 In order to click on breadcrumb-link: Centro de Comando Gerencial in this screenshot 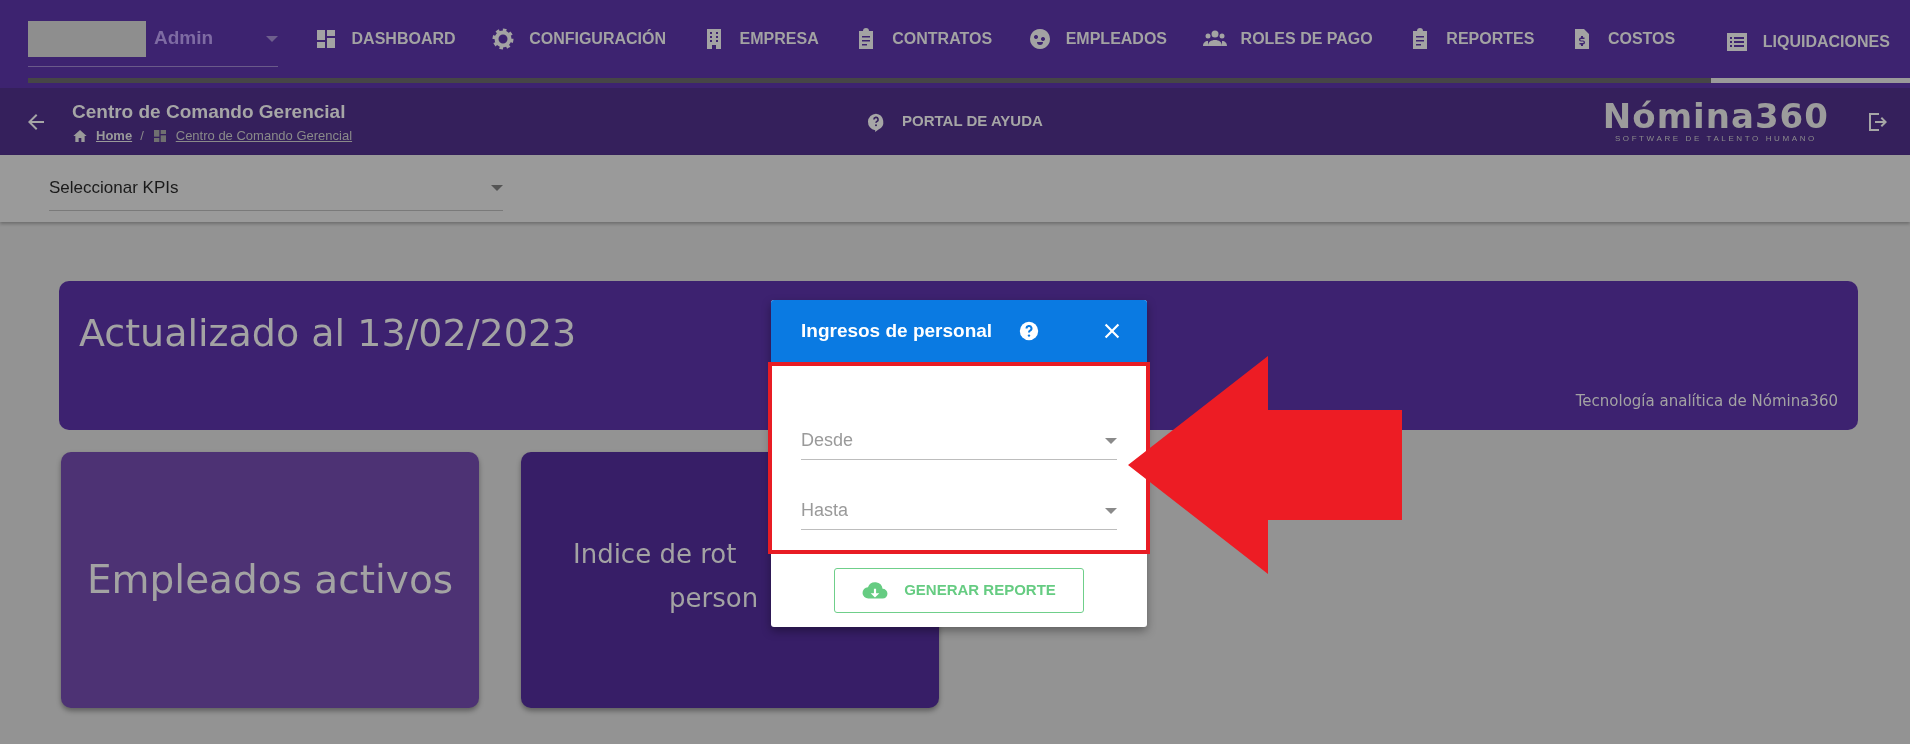, I will do `click(264, 136)`.